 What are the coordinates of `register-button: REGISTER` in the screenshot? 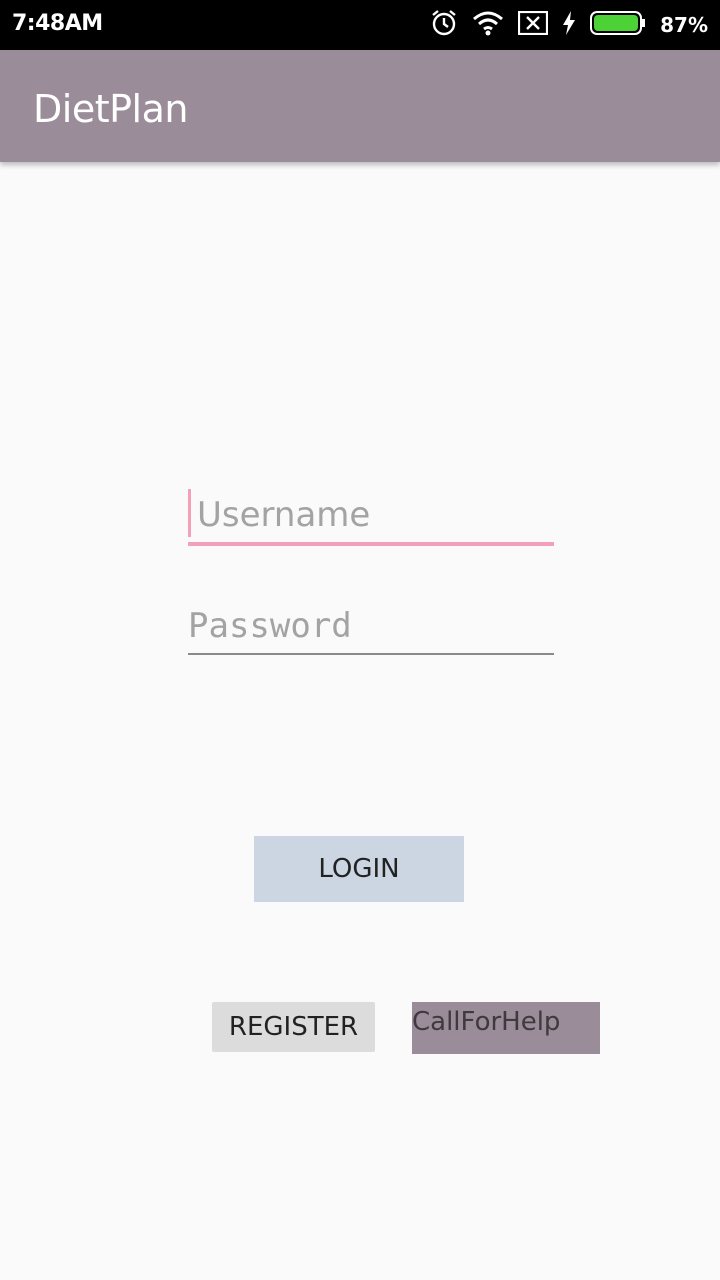 It's located at (293, 1027).